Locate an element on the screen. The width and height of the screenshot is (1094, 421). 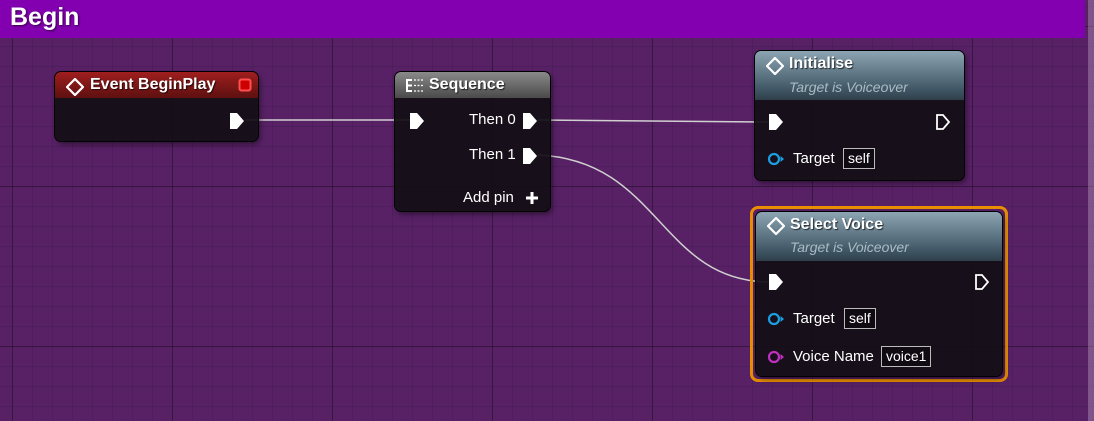
wire-then1-to-select-voice is located at coordinates (654, 218).